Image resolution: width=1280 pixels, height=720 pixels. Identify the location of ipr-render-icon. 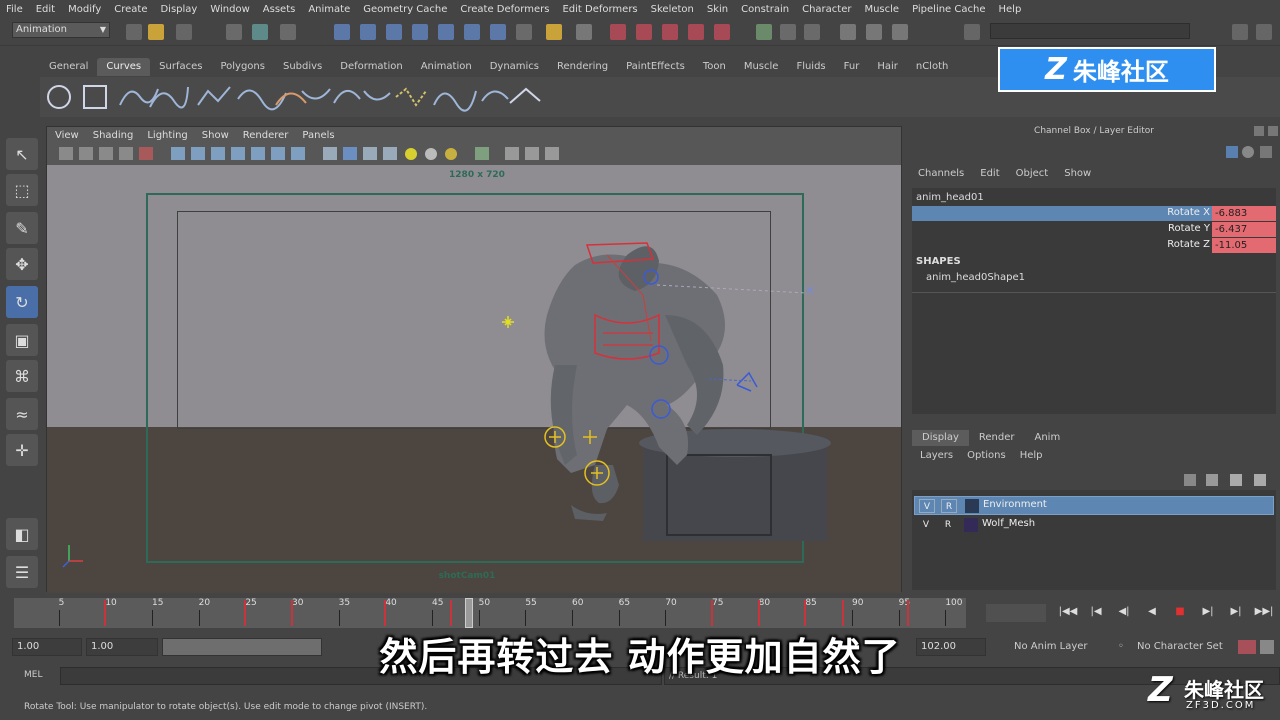
(874, 32).